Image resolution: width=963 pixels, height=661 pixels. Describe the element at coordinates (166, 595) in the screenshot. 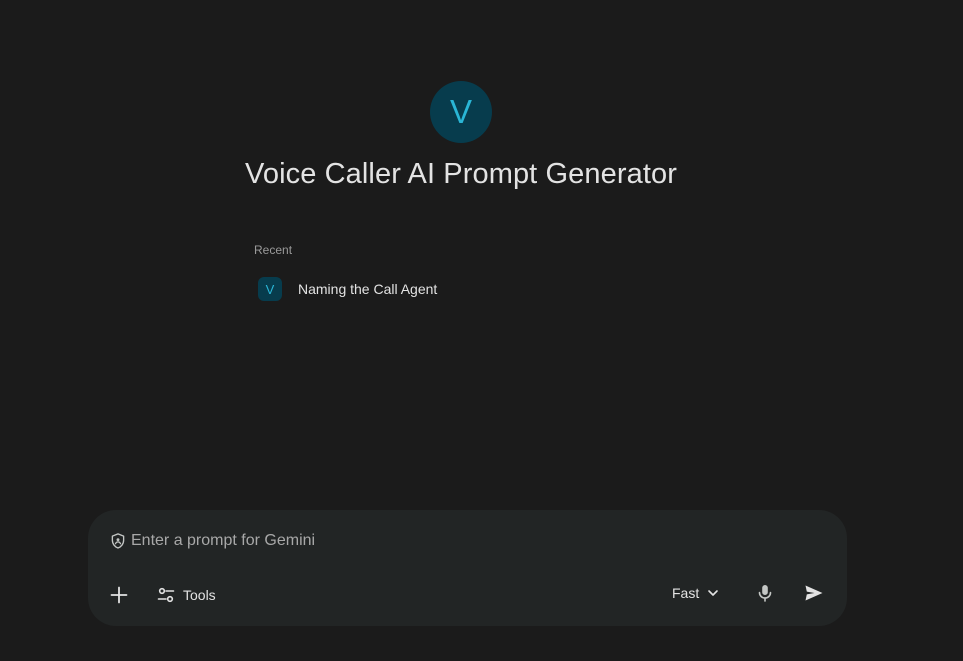

I see `tune-icon` at that location.